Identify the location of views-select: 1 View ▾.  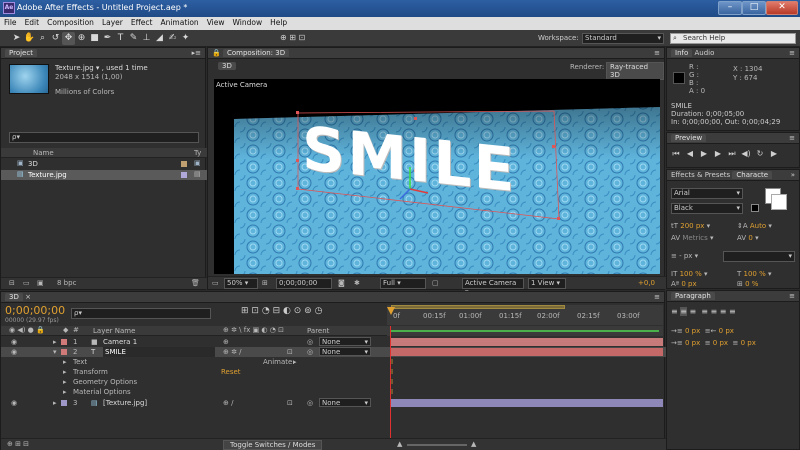
(547, 283).